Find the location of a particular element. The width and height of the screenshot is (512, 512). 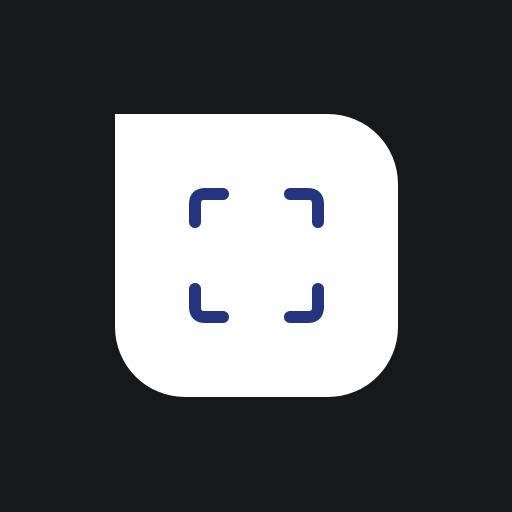

corner-top-left is located at coordinates (209, 208).